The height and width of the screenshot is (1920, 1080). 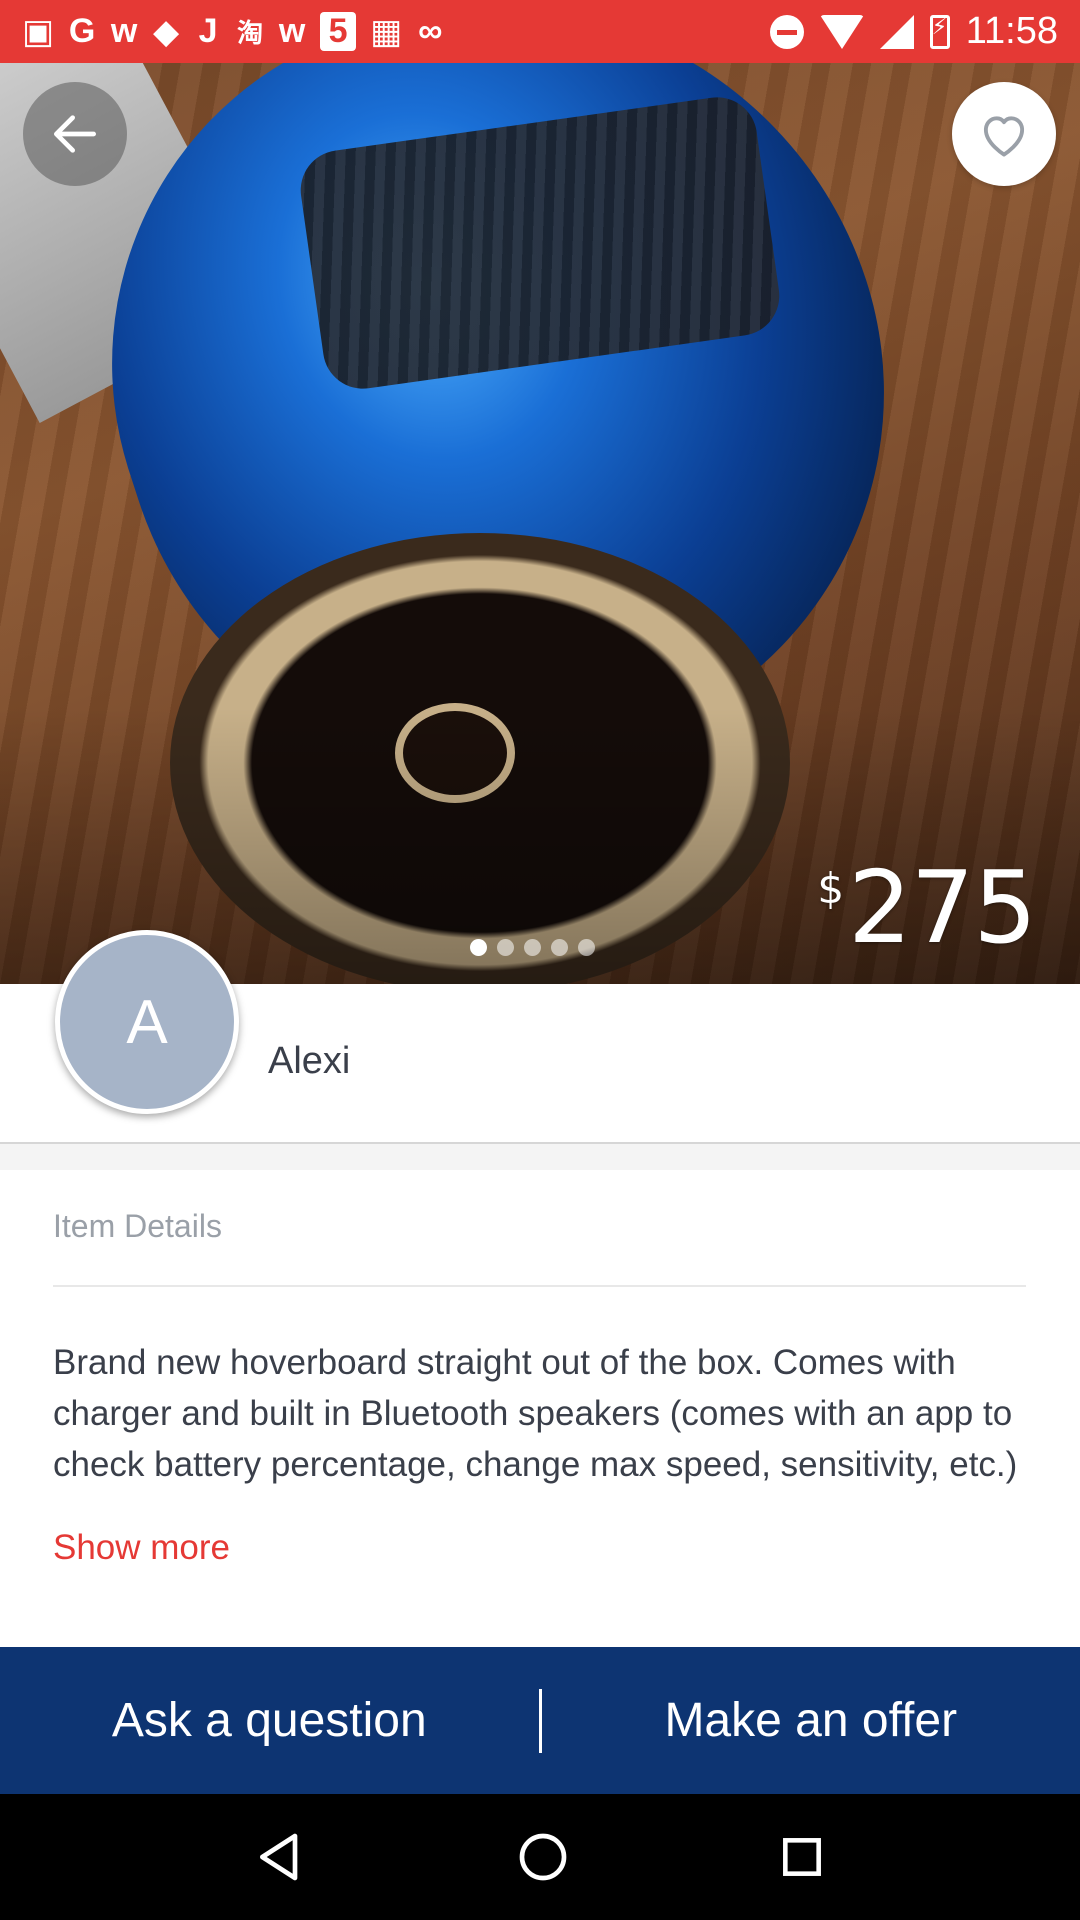 I want to click on clock: 11:58, so click(x=1011, y=31).